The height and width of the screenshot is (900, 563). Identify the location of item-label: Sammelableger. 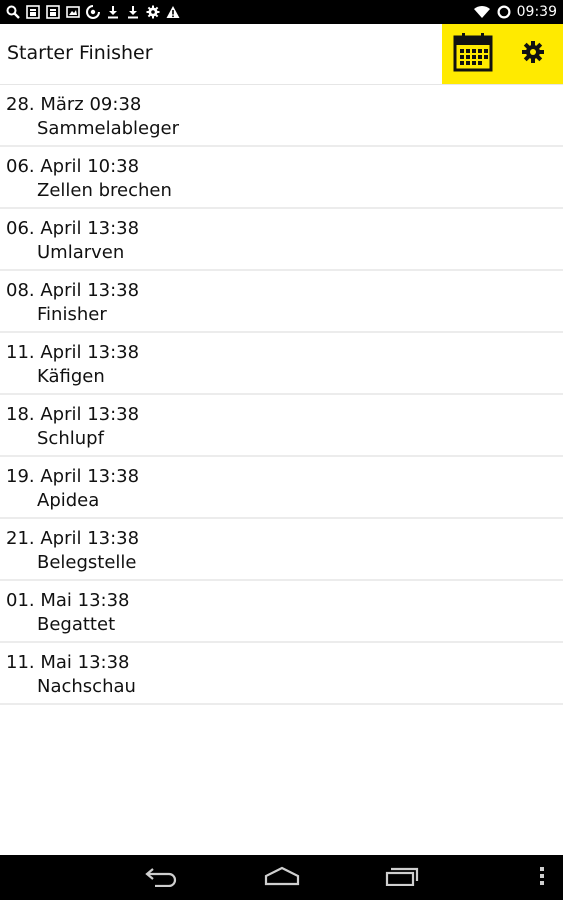
(108, 128).